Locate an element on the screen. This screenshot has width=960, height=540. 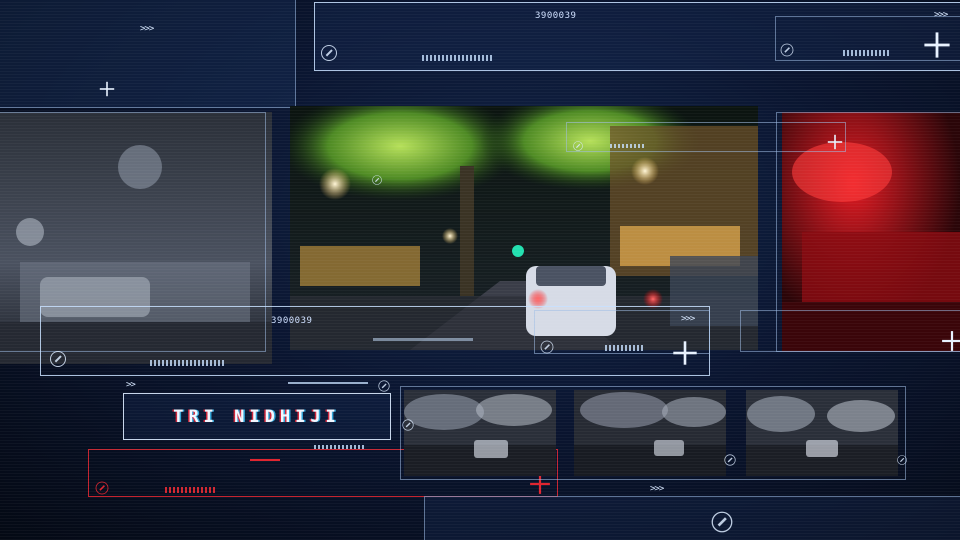
title-text: TRI NIDHIJI is located at coordinates (257, 416).